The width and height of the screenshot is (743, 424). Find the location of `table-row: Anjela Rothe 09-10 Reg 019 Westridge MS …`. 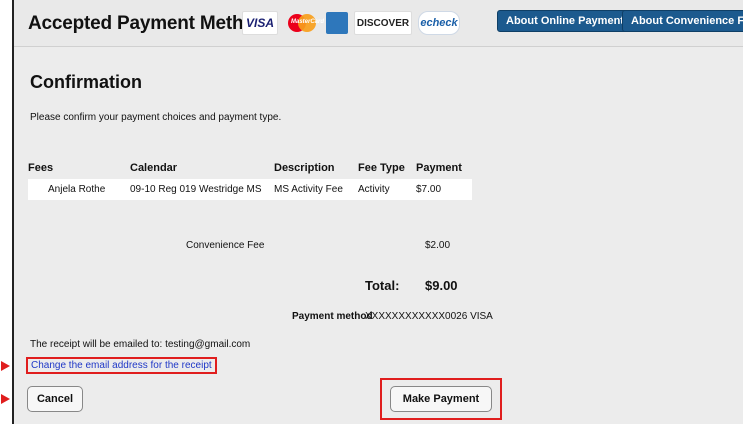

table-row: Anjela Rothe 09-10 Reg 019 Westridge MS … is located at coordinates (250, 189).